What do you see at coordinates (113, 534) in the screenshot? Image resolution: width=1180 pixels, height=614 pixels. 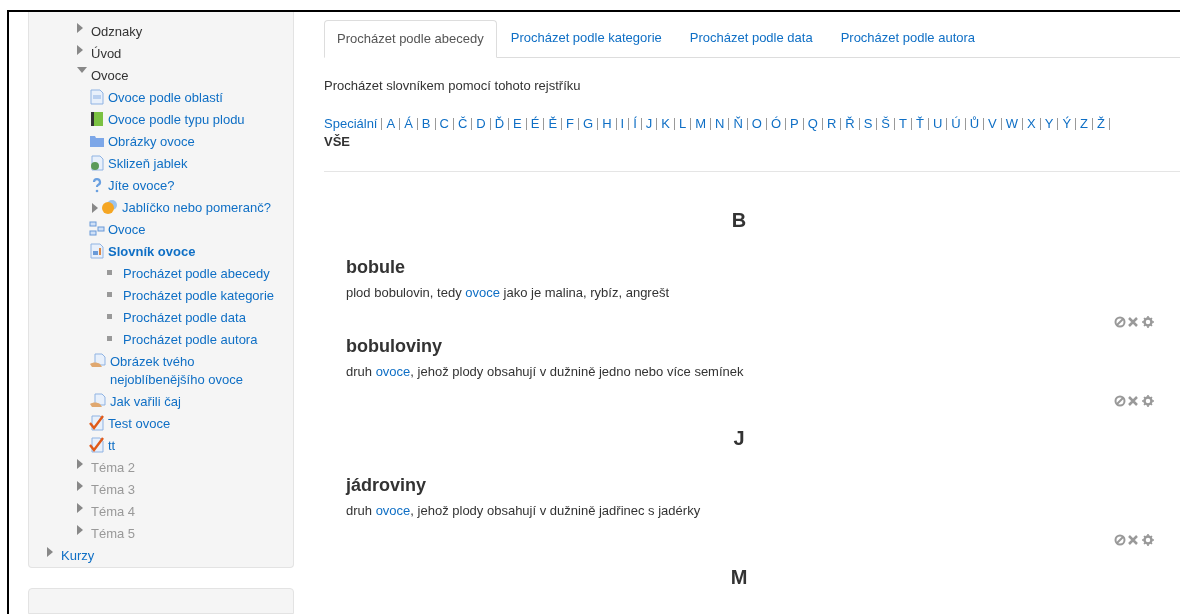 I see `tree-item: Téma 5` at bounding box center [113, 534].